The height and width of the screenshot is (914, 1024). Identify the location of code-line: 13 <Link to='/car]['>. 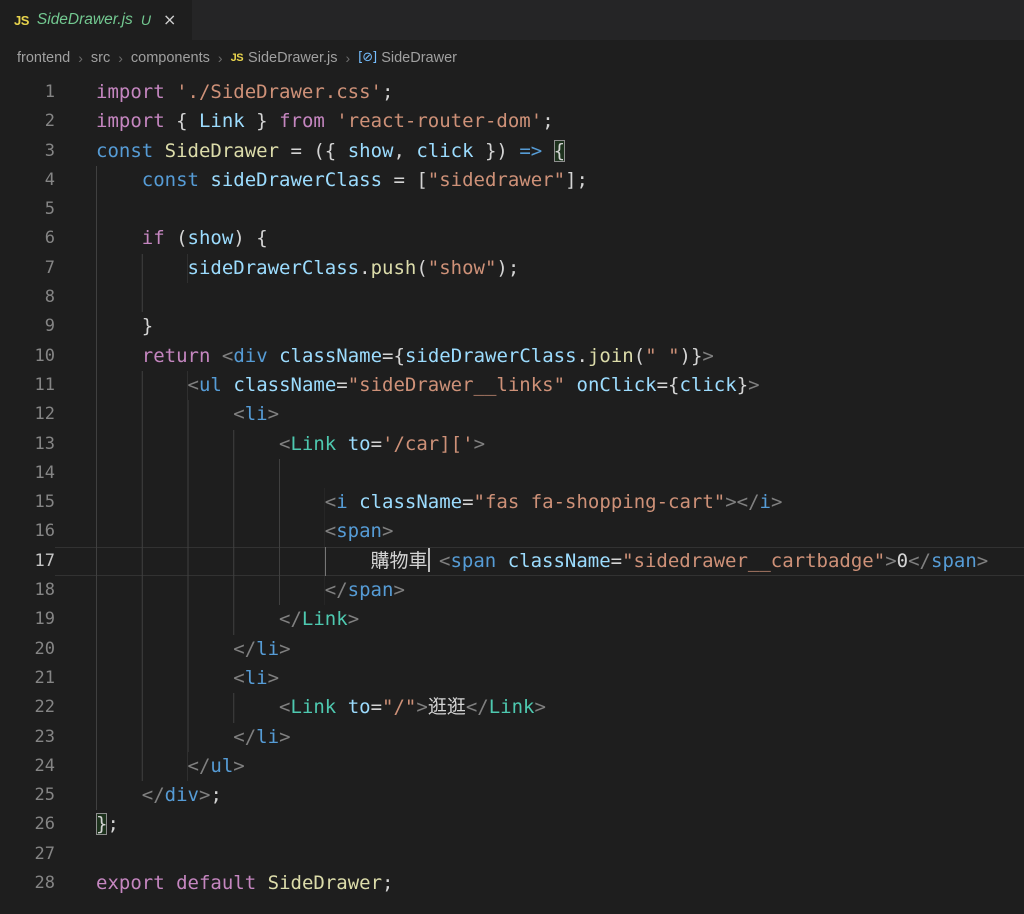
(512, 444).